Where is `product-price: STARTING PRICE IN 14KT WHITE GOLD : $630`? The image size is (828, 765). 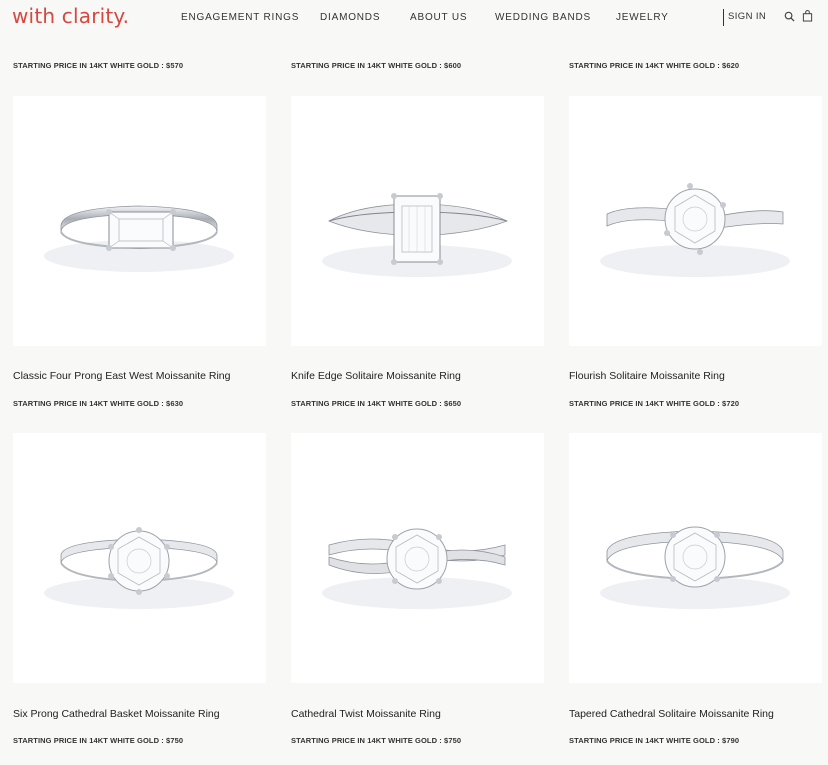
product-price: STARTING PRICE IN 14KT WHITE GOLD : $630 is located at coordinates (98, 403).